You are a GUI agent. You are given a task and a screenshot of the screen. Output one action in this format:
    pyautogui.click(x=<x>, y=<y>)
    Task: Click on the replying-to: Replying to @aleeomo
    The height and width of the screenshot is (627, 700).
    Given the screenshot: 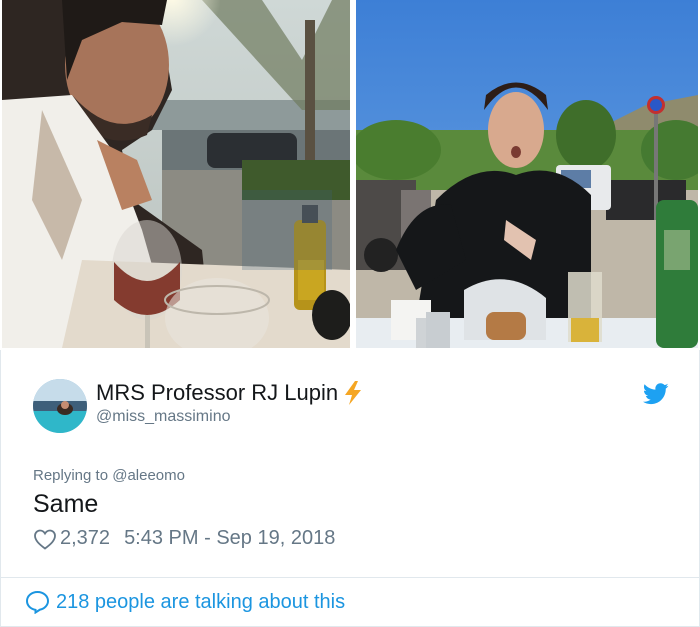 What is the action you would take?
    pyautogui.click(x=109, y=475)
    